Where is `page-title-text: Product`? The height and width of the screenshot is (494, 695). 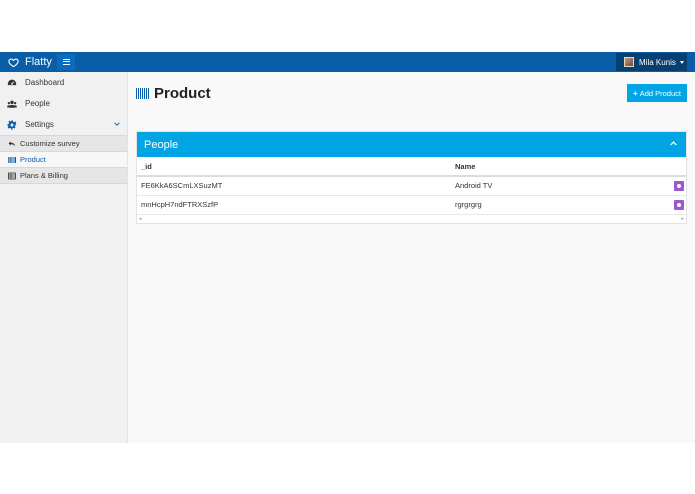
page-title-text: Product is located at coordinates (182, 93).